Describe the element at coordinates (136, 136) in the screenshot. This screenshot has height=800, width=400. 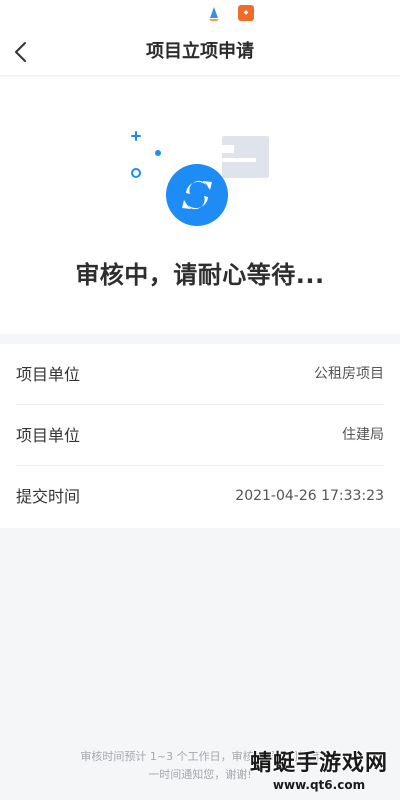
I see `plus-sparkle-icon` at that location.